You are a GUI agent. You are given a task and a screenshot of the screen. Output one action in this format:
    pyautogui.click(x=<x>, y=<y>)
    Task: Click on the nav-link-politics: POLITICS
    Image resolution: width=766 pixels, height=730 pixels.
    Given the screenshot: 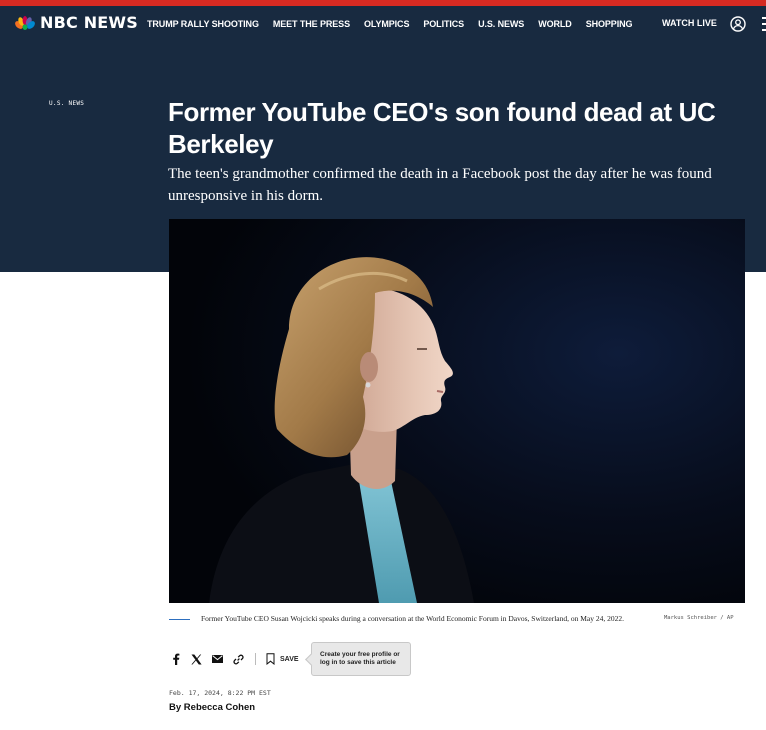 What is the action you would take?
    pyautogui.click(x=443, y=24)
    